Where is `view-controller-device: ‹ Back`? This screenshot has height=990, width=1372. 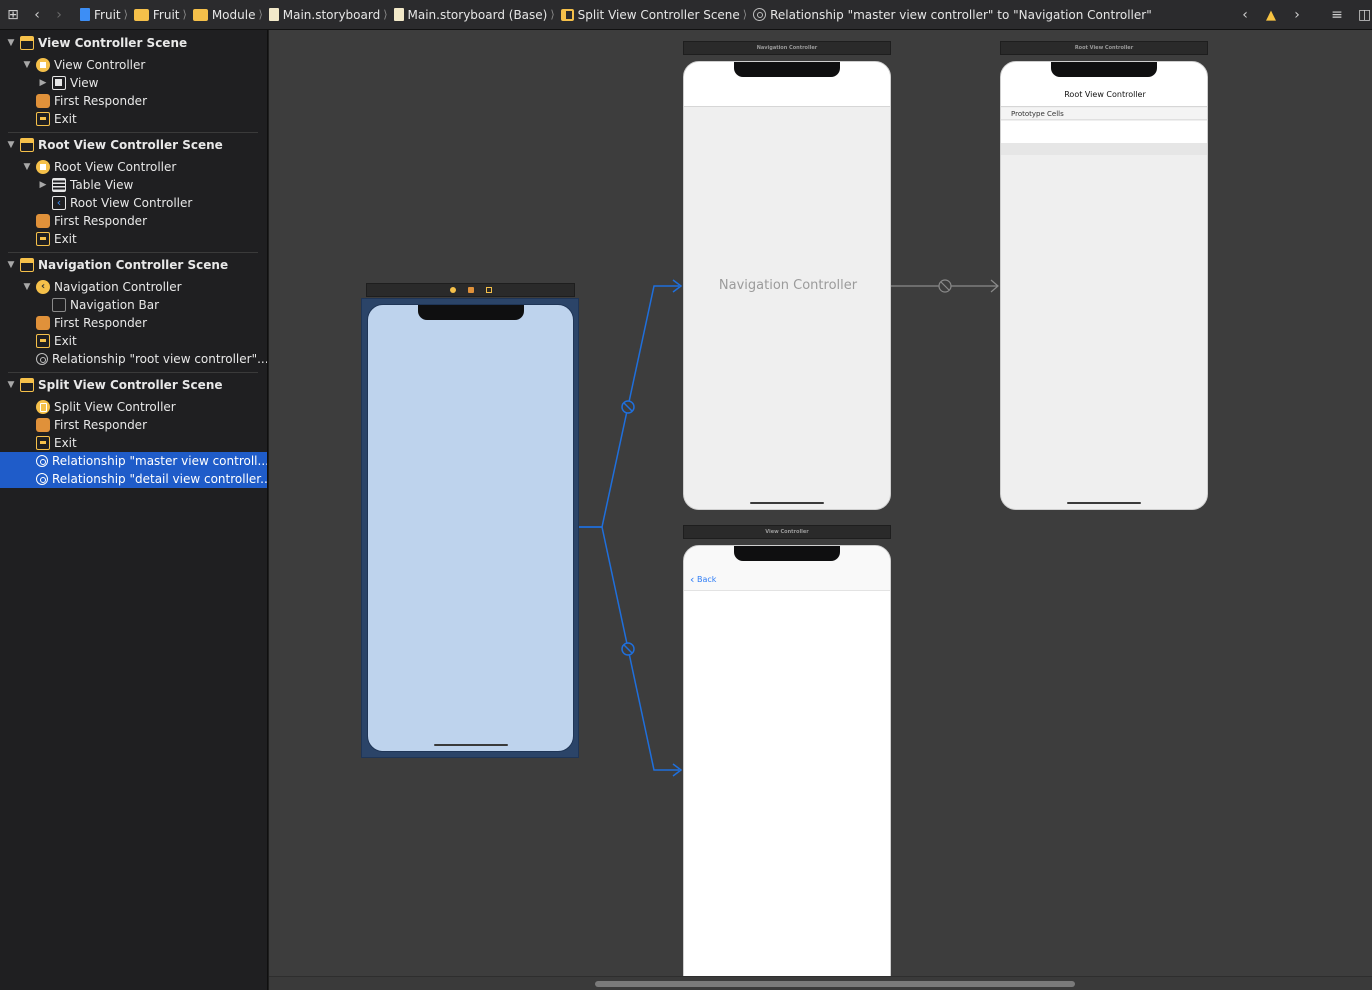
view-controller-device: ‹ Back is located at coordinates (787, 767).